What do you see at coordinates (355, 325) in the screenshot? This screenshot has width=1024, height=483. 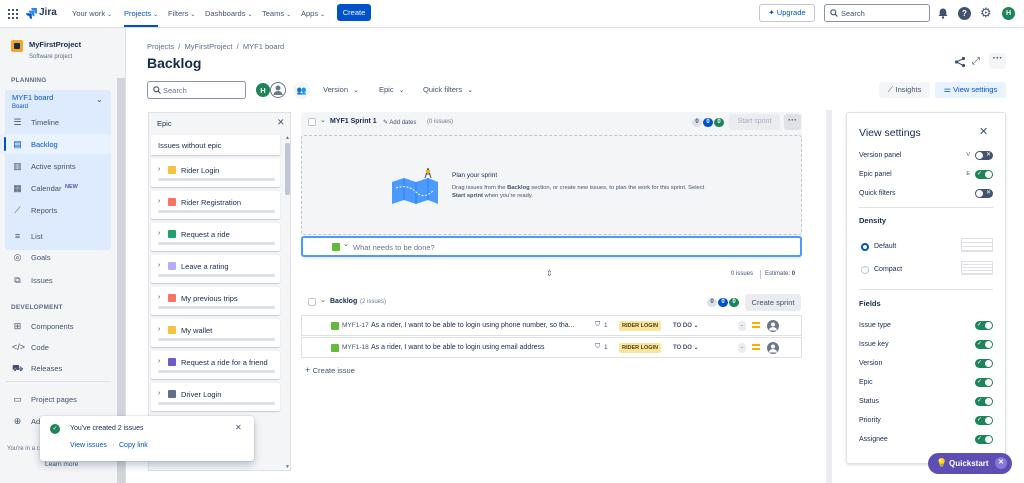 I see `issue-key: MYF1-17` at bounding box center [355, 325].